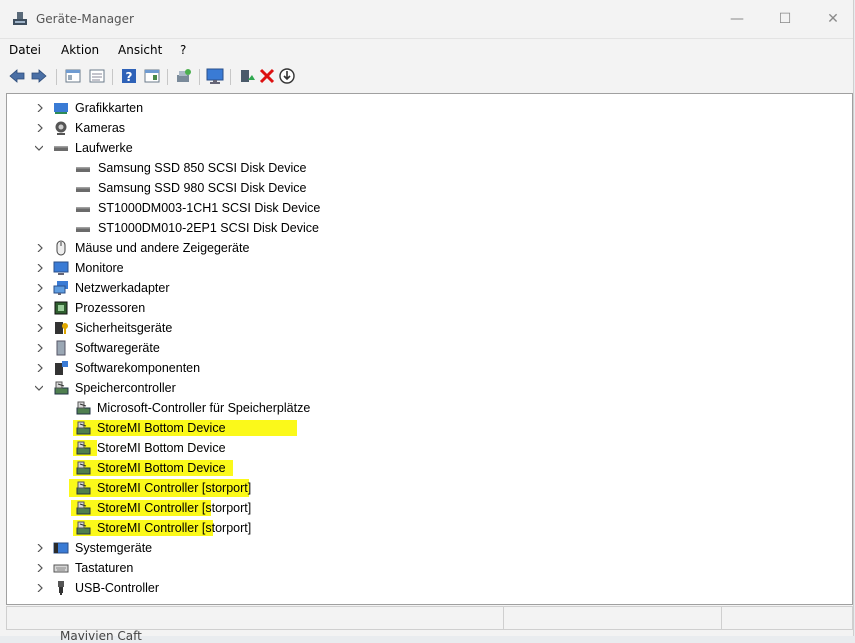 Image resolution: width=855 pixels, height=643 pixels. I want to click on tree-node-softwaregeraete: Softwaregeräte, so click(429, 348).